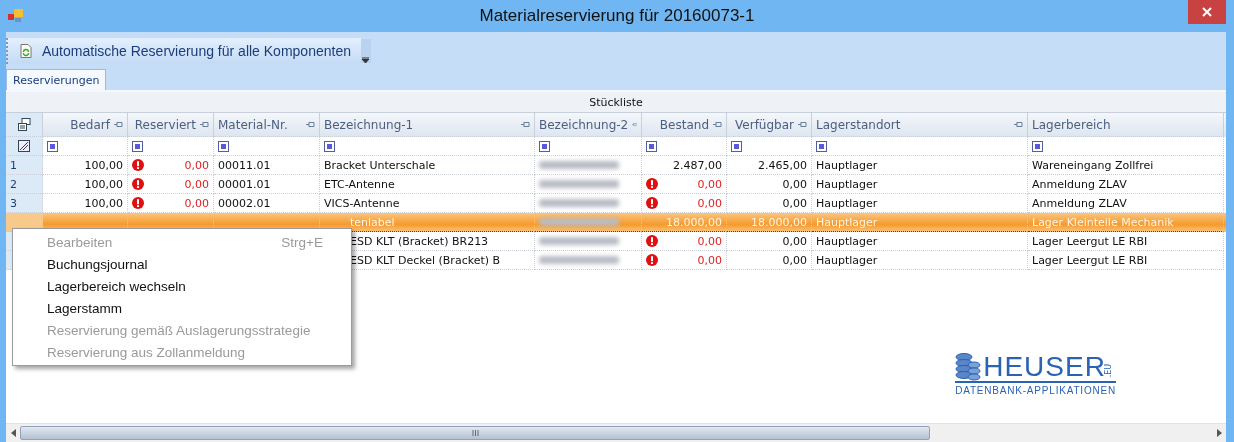  Describe the element at coordinates (366, 60) in the screenshot. I see `caret-icon` at that location.